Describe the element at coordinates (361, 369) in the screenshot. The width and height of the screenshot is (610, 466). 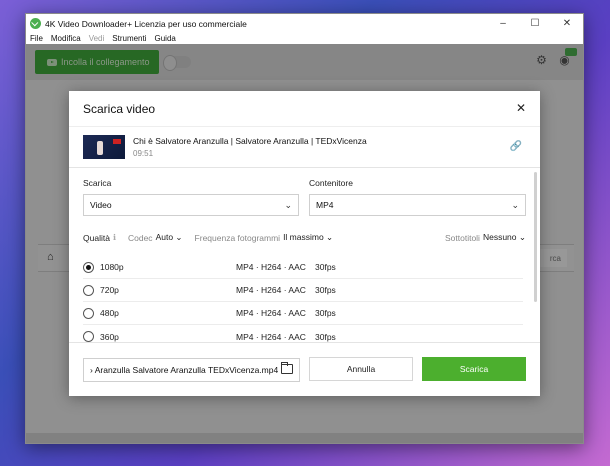
I see `cancel-button: Annulla` at that location.